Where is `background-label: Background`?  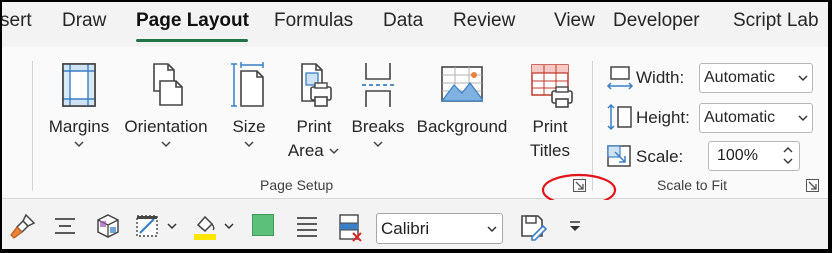 background-label: Background is located at coordinates (462, 126).